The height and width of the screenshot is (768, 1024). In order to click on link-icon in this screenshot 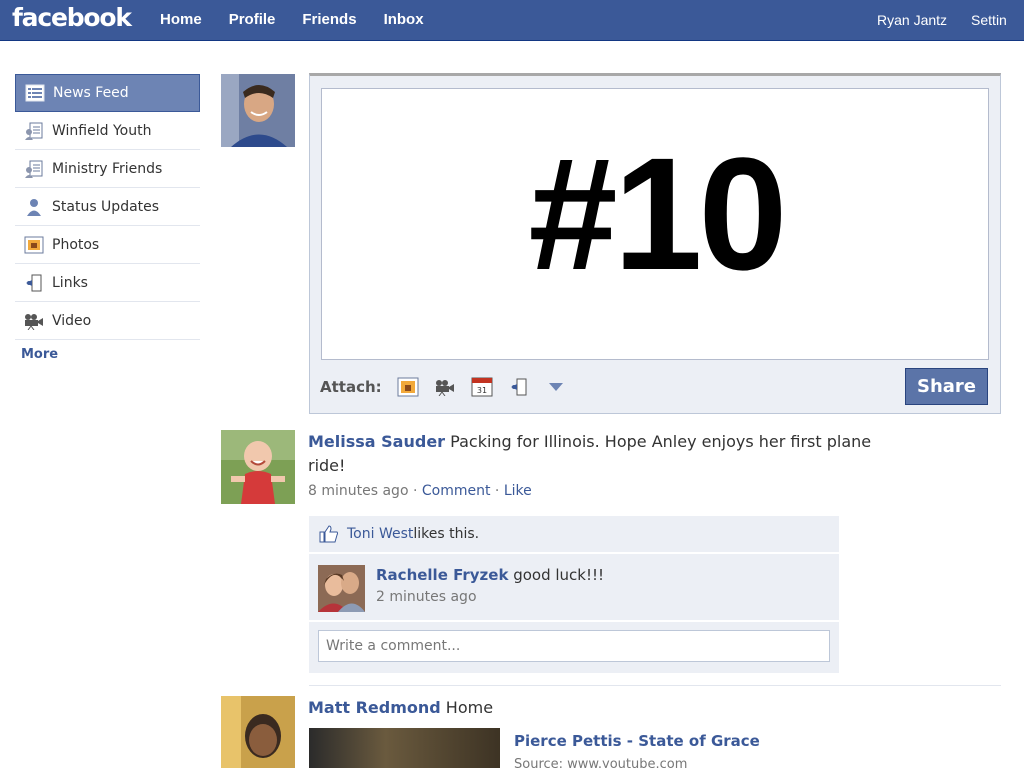, I will do `click(519, 387)`.